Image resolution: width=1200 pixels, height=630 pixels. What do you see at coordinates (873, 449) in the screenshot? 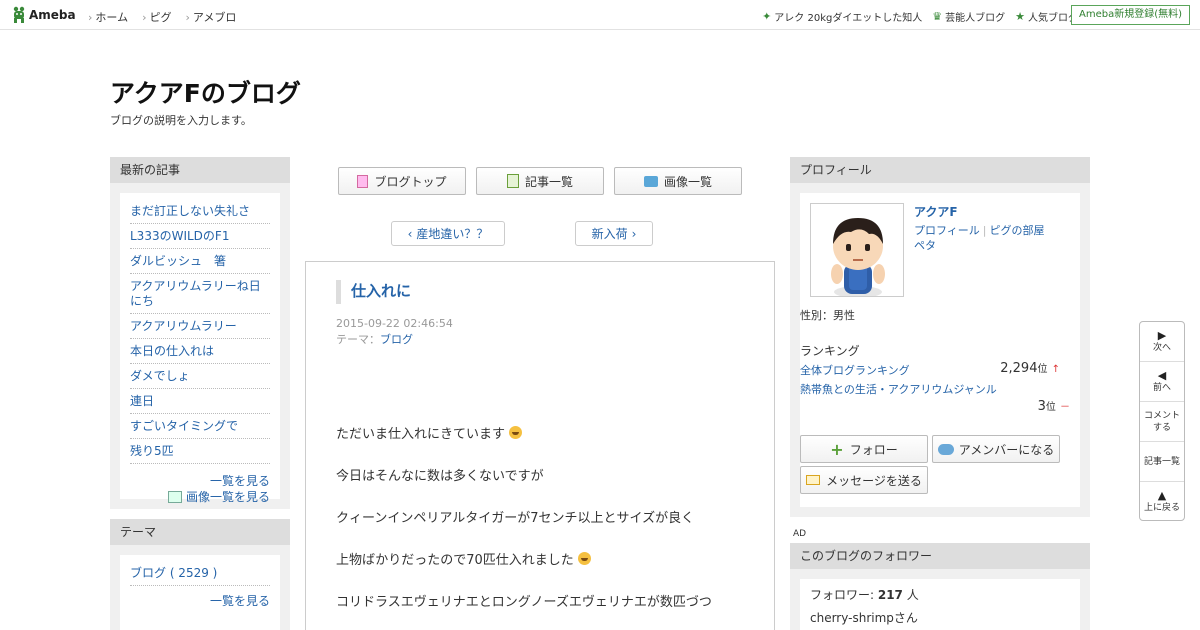
I see `follow-label: フォロー` at bounding box center [873, 449].